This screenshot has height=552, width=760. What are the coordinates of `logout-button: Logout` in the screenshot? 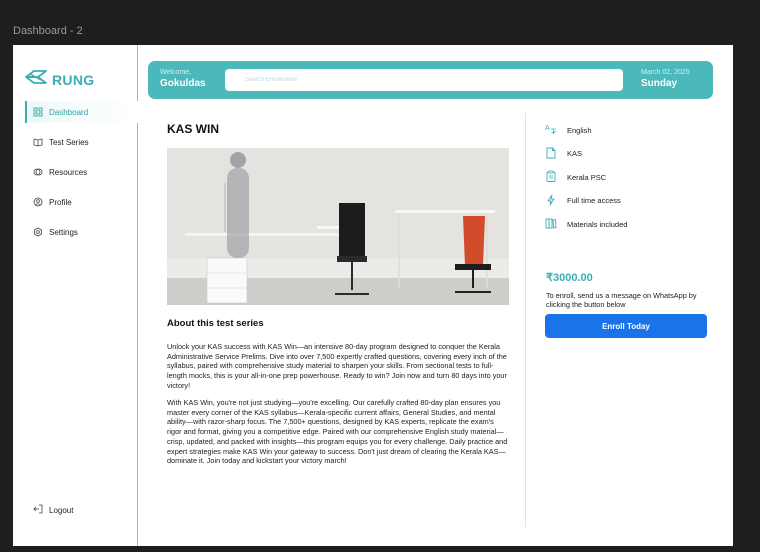 It's located at (53, 510).